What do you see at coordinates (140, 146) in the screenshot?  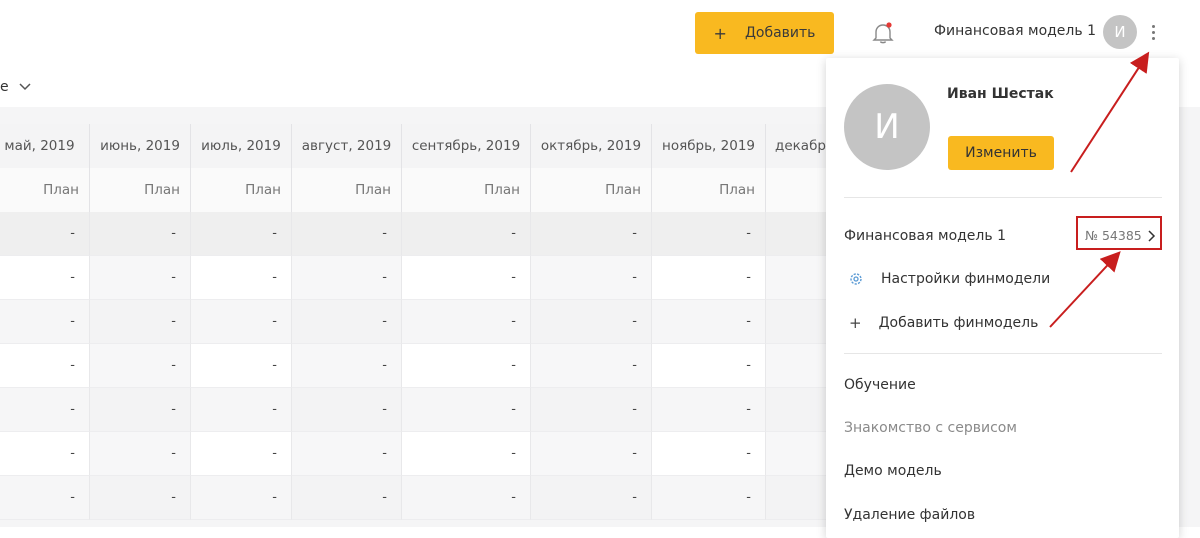 I see `column-header: июнь, 2019` at bounding box center [140, 146].